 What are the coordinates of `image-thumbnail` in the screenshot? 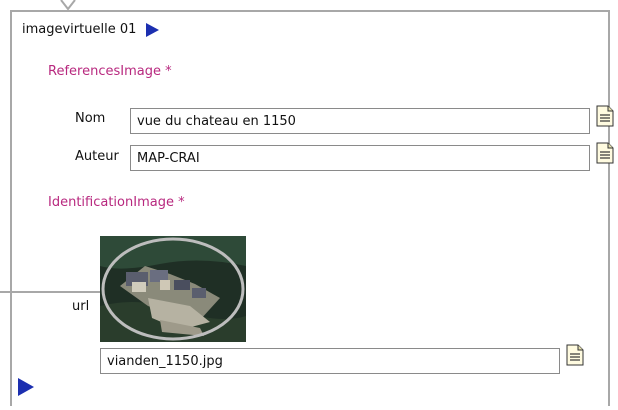 It's located at (173, 289).